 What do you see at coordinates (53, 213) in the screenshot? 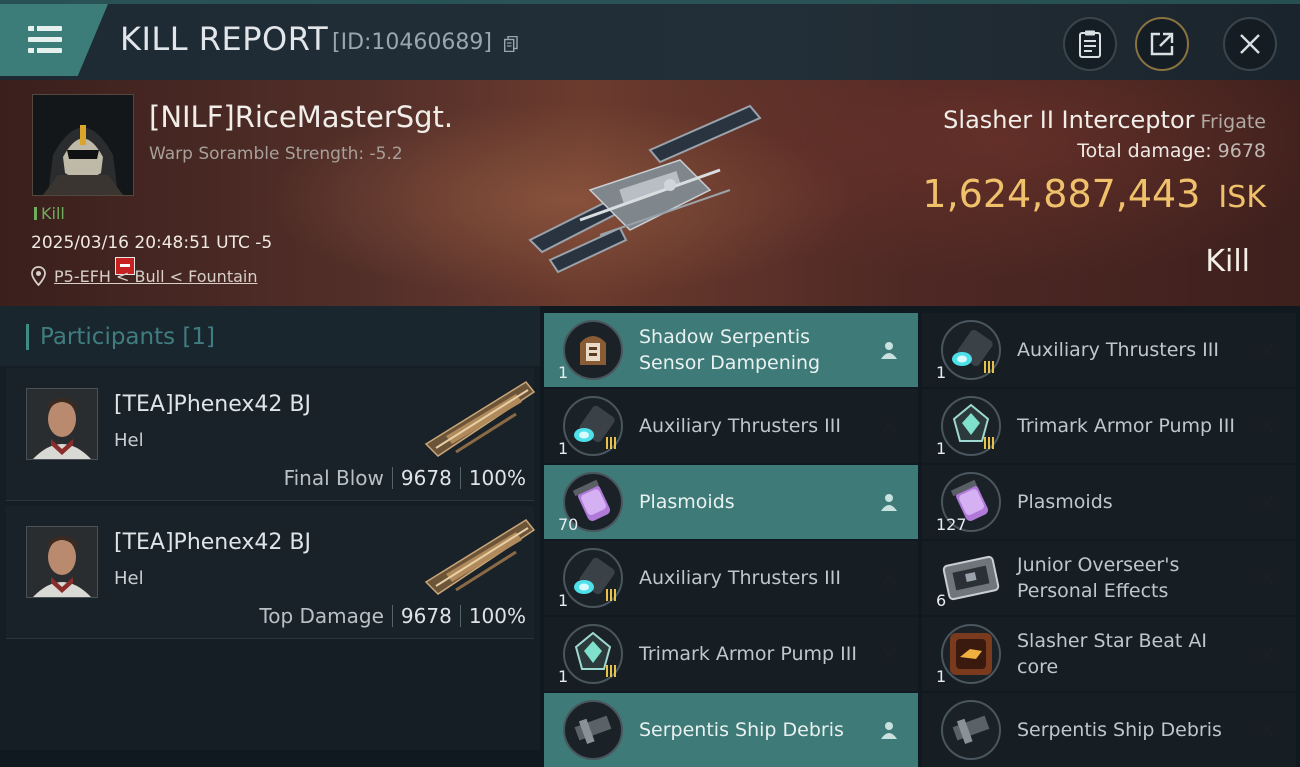
I see `kill-type-label: Kill` at bounding box center [53, 213].